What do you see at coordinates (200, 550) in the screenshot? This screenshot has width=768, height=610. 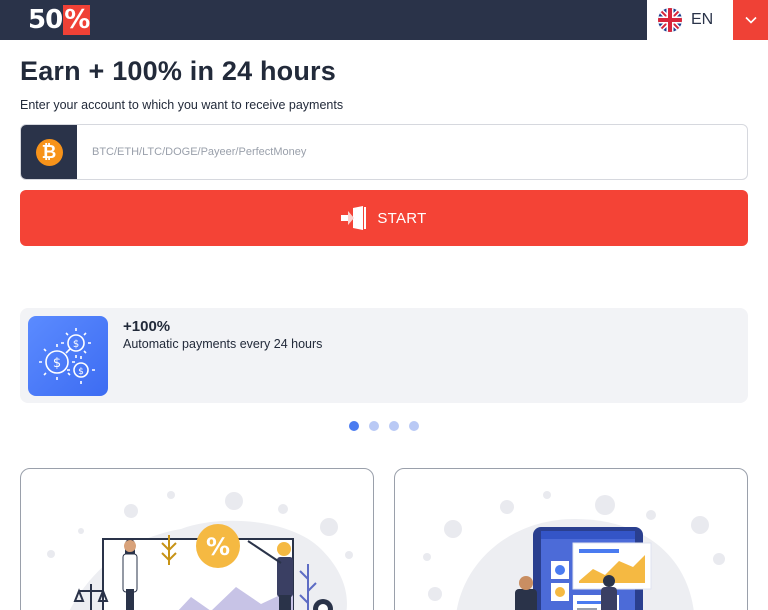 I see `percent-growth-illustration: %` at bounding box center [200, 550].